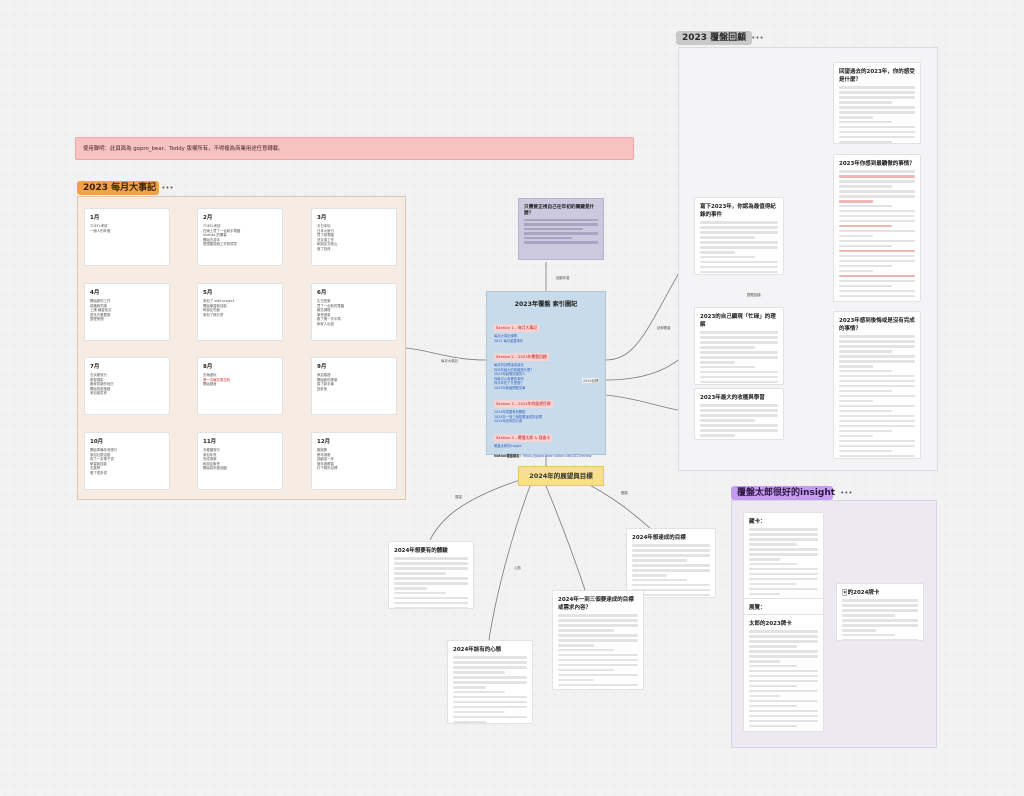 This screenshot has height=796, width=1024. Describe the element at coordinates (877, 103) in the screenshot. I see `note-card: 回望過去的2023年，你的感受是什麼？` at that location.